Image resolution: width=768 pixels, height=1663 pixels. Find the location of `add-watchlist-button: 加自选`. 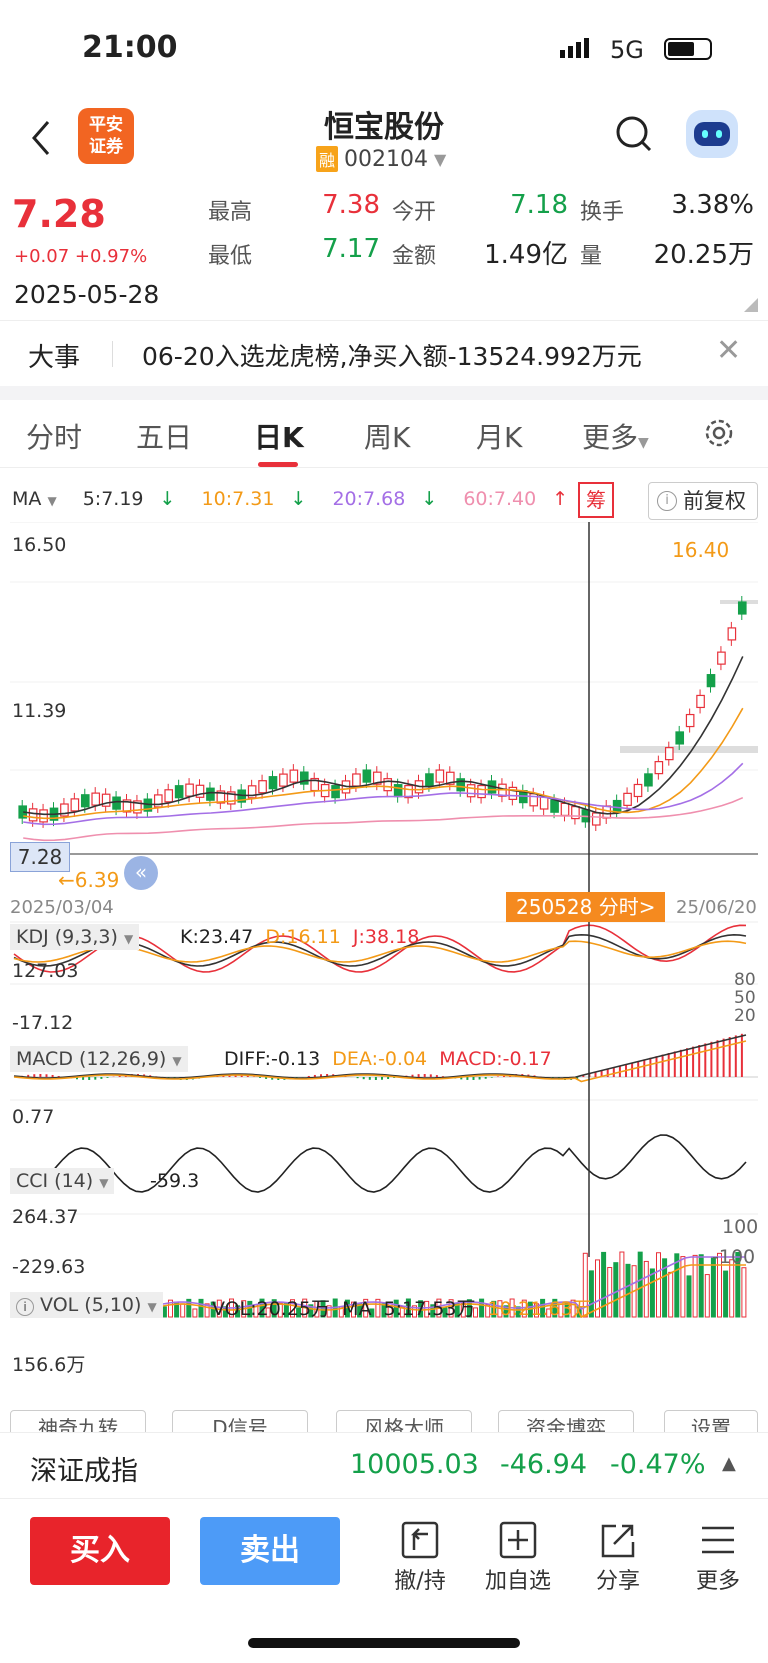

add-watchlist-button: 加自选 is located at coordinates (518, 1556).